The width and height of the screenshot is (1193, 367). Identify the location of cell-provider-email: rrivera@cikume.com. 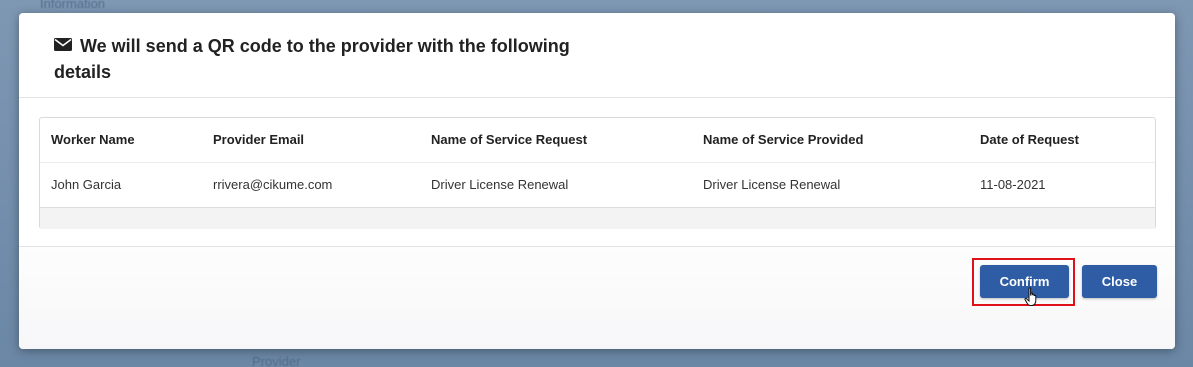
(273, 184).